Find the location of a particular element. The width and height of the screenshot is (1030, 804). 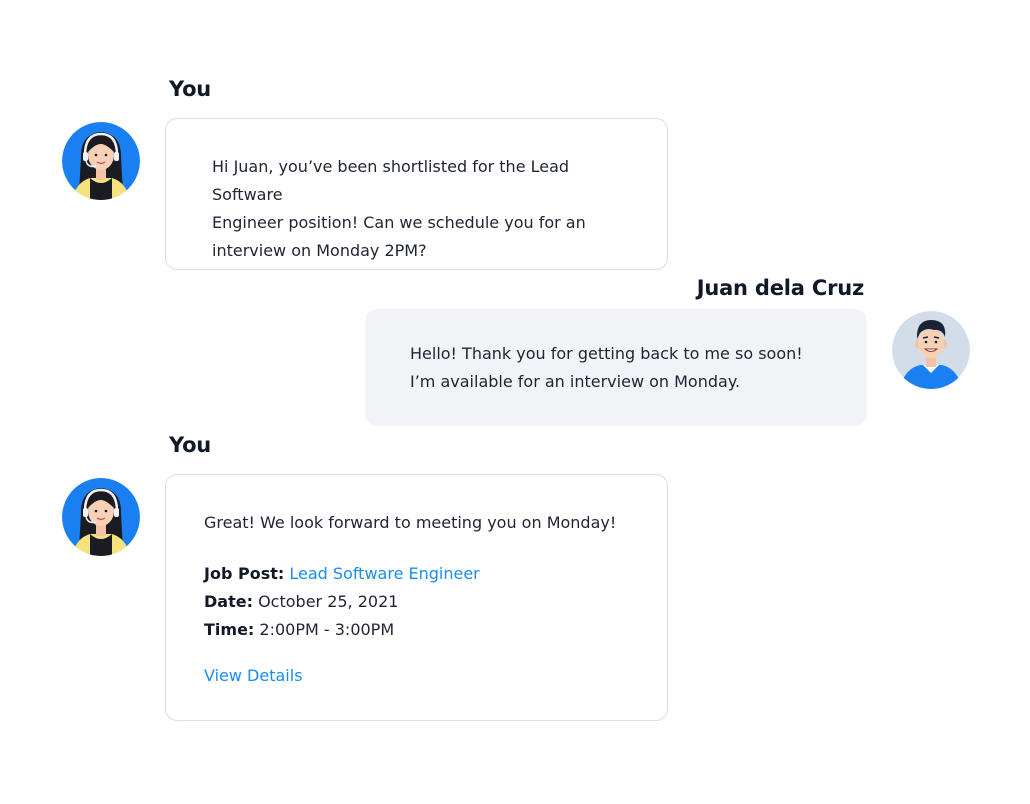

date-value: October 25, 2021 is located at coordinates (328, 601).